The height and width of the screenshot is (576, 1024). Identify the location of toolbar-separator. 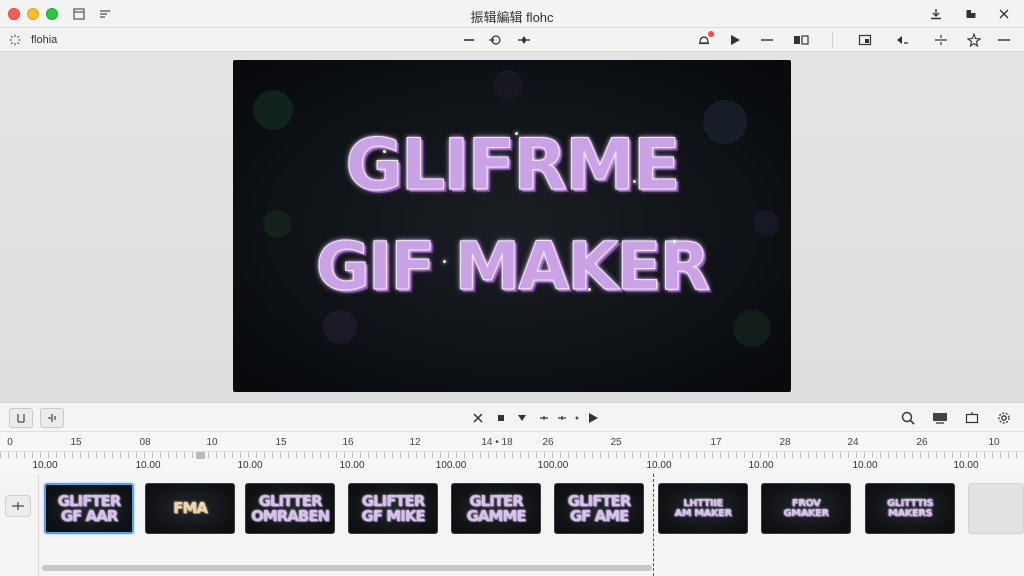
(832, 40).